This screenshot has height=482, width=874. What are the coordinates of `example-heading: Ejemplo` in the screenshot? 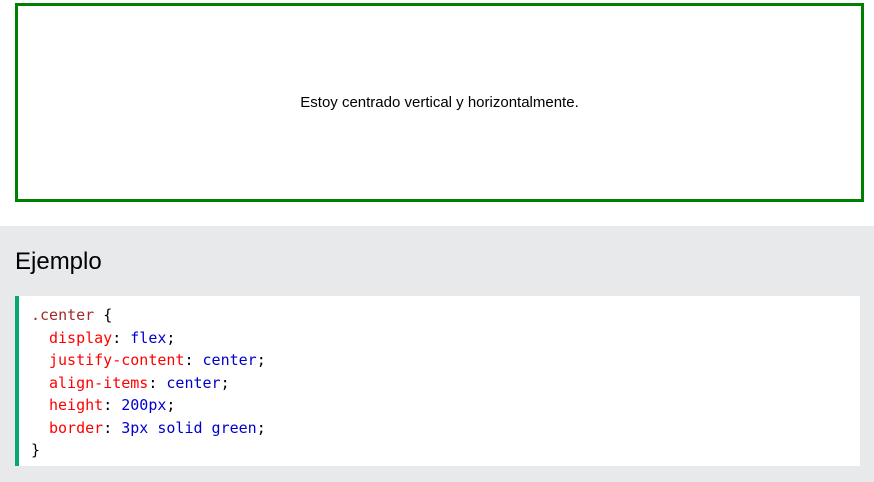 It's located at (58, 261).